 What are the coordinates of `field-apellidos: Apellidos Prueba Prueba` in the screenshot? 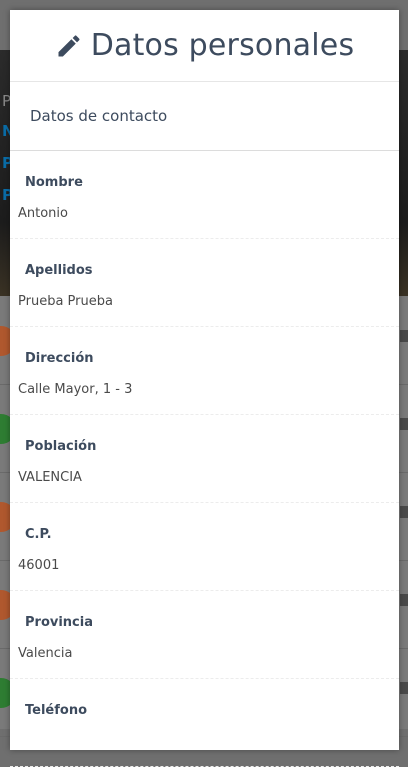 It's located at (204, 283).